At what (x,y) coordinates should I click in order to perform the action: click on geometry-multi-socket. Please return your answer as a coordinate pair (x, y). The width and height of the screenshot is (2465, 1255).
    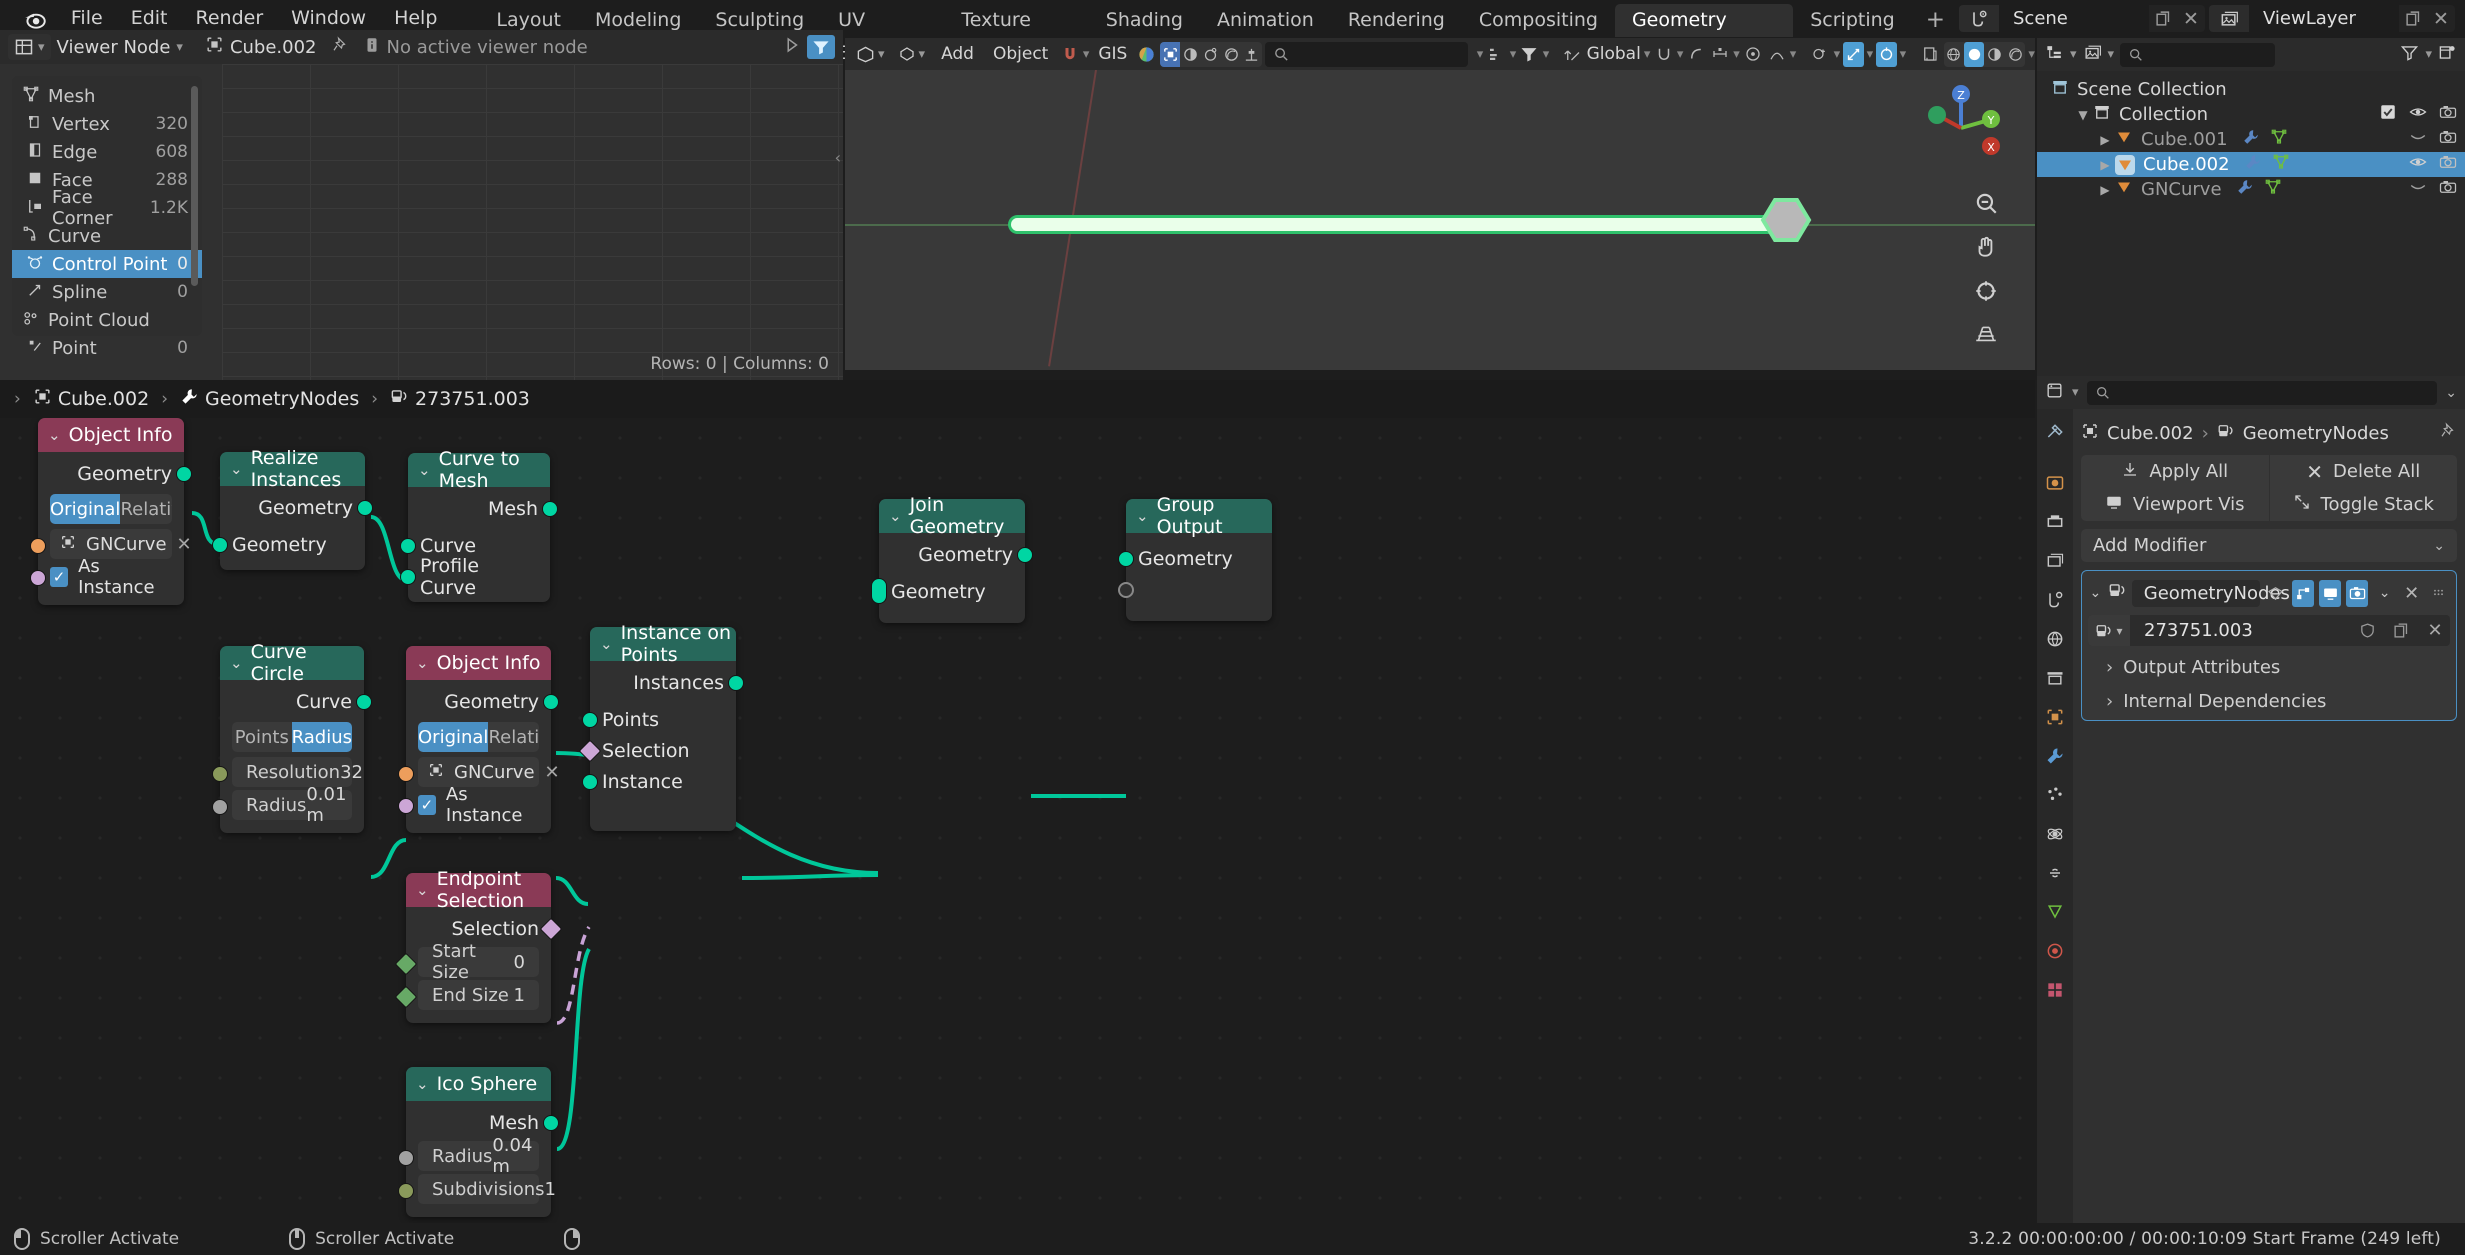
    Looking at the image, I should click on (879, 591).